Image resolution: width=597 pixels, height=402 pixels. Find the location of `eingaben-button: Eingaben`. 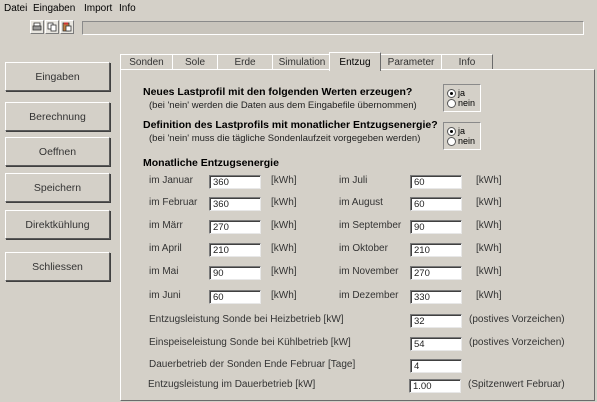

eingaben-button: Eingaben is located at coordinates (57, 76).